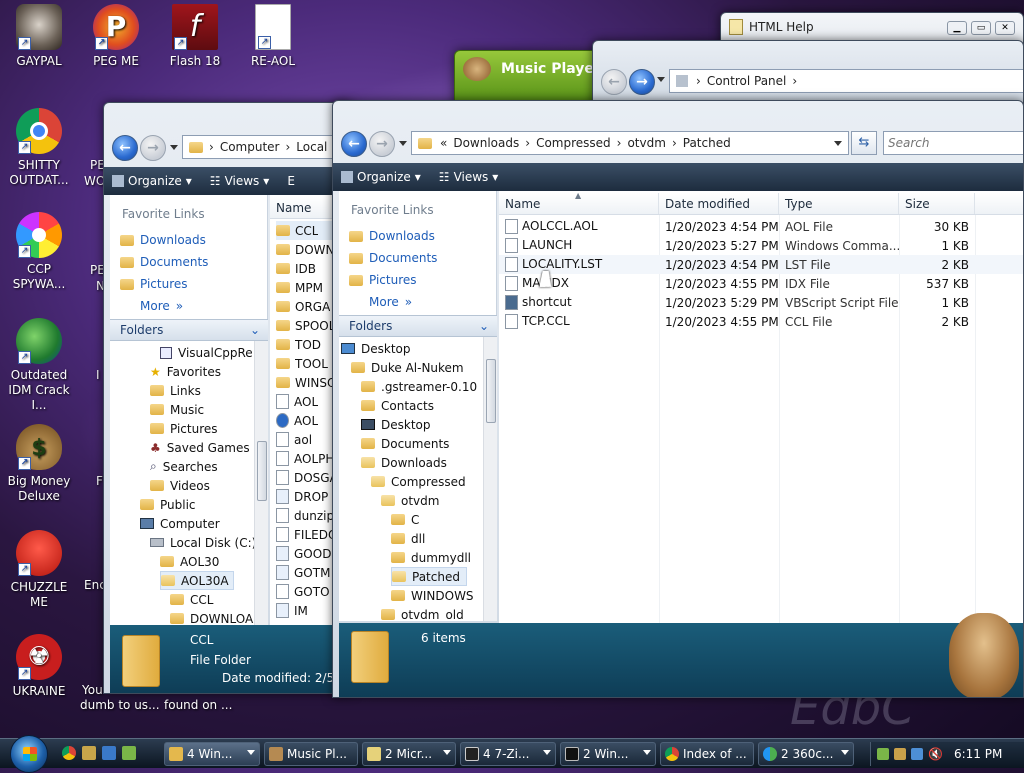 The height and width of the screenshot is (773, 1024). Describe the element at coordinates (429, 576) in the screenshot. I see `tree-item-selected: Patched` at that location.